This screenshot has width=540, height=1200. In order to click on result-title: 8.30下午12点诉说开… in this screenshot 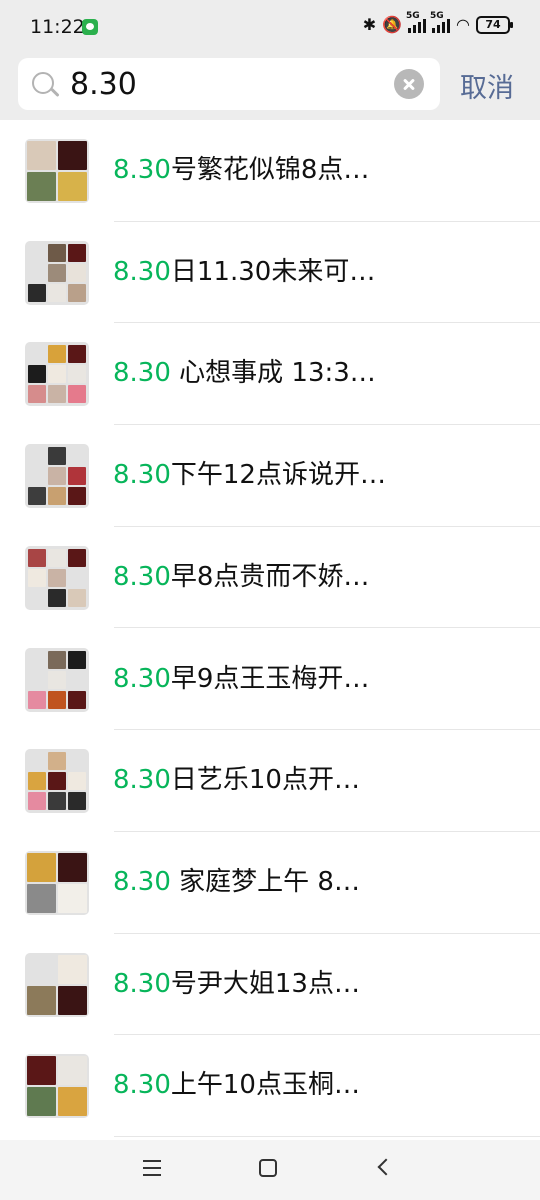, I will do `click(249, 475)`.